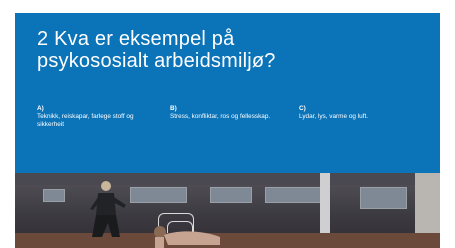  I want to click on option-c-text: Lydar, lys, varme og luft., so click(334, 116).